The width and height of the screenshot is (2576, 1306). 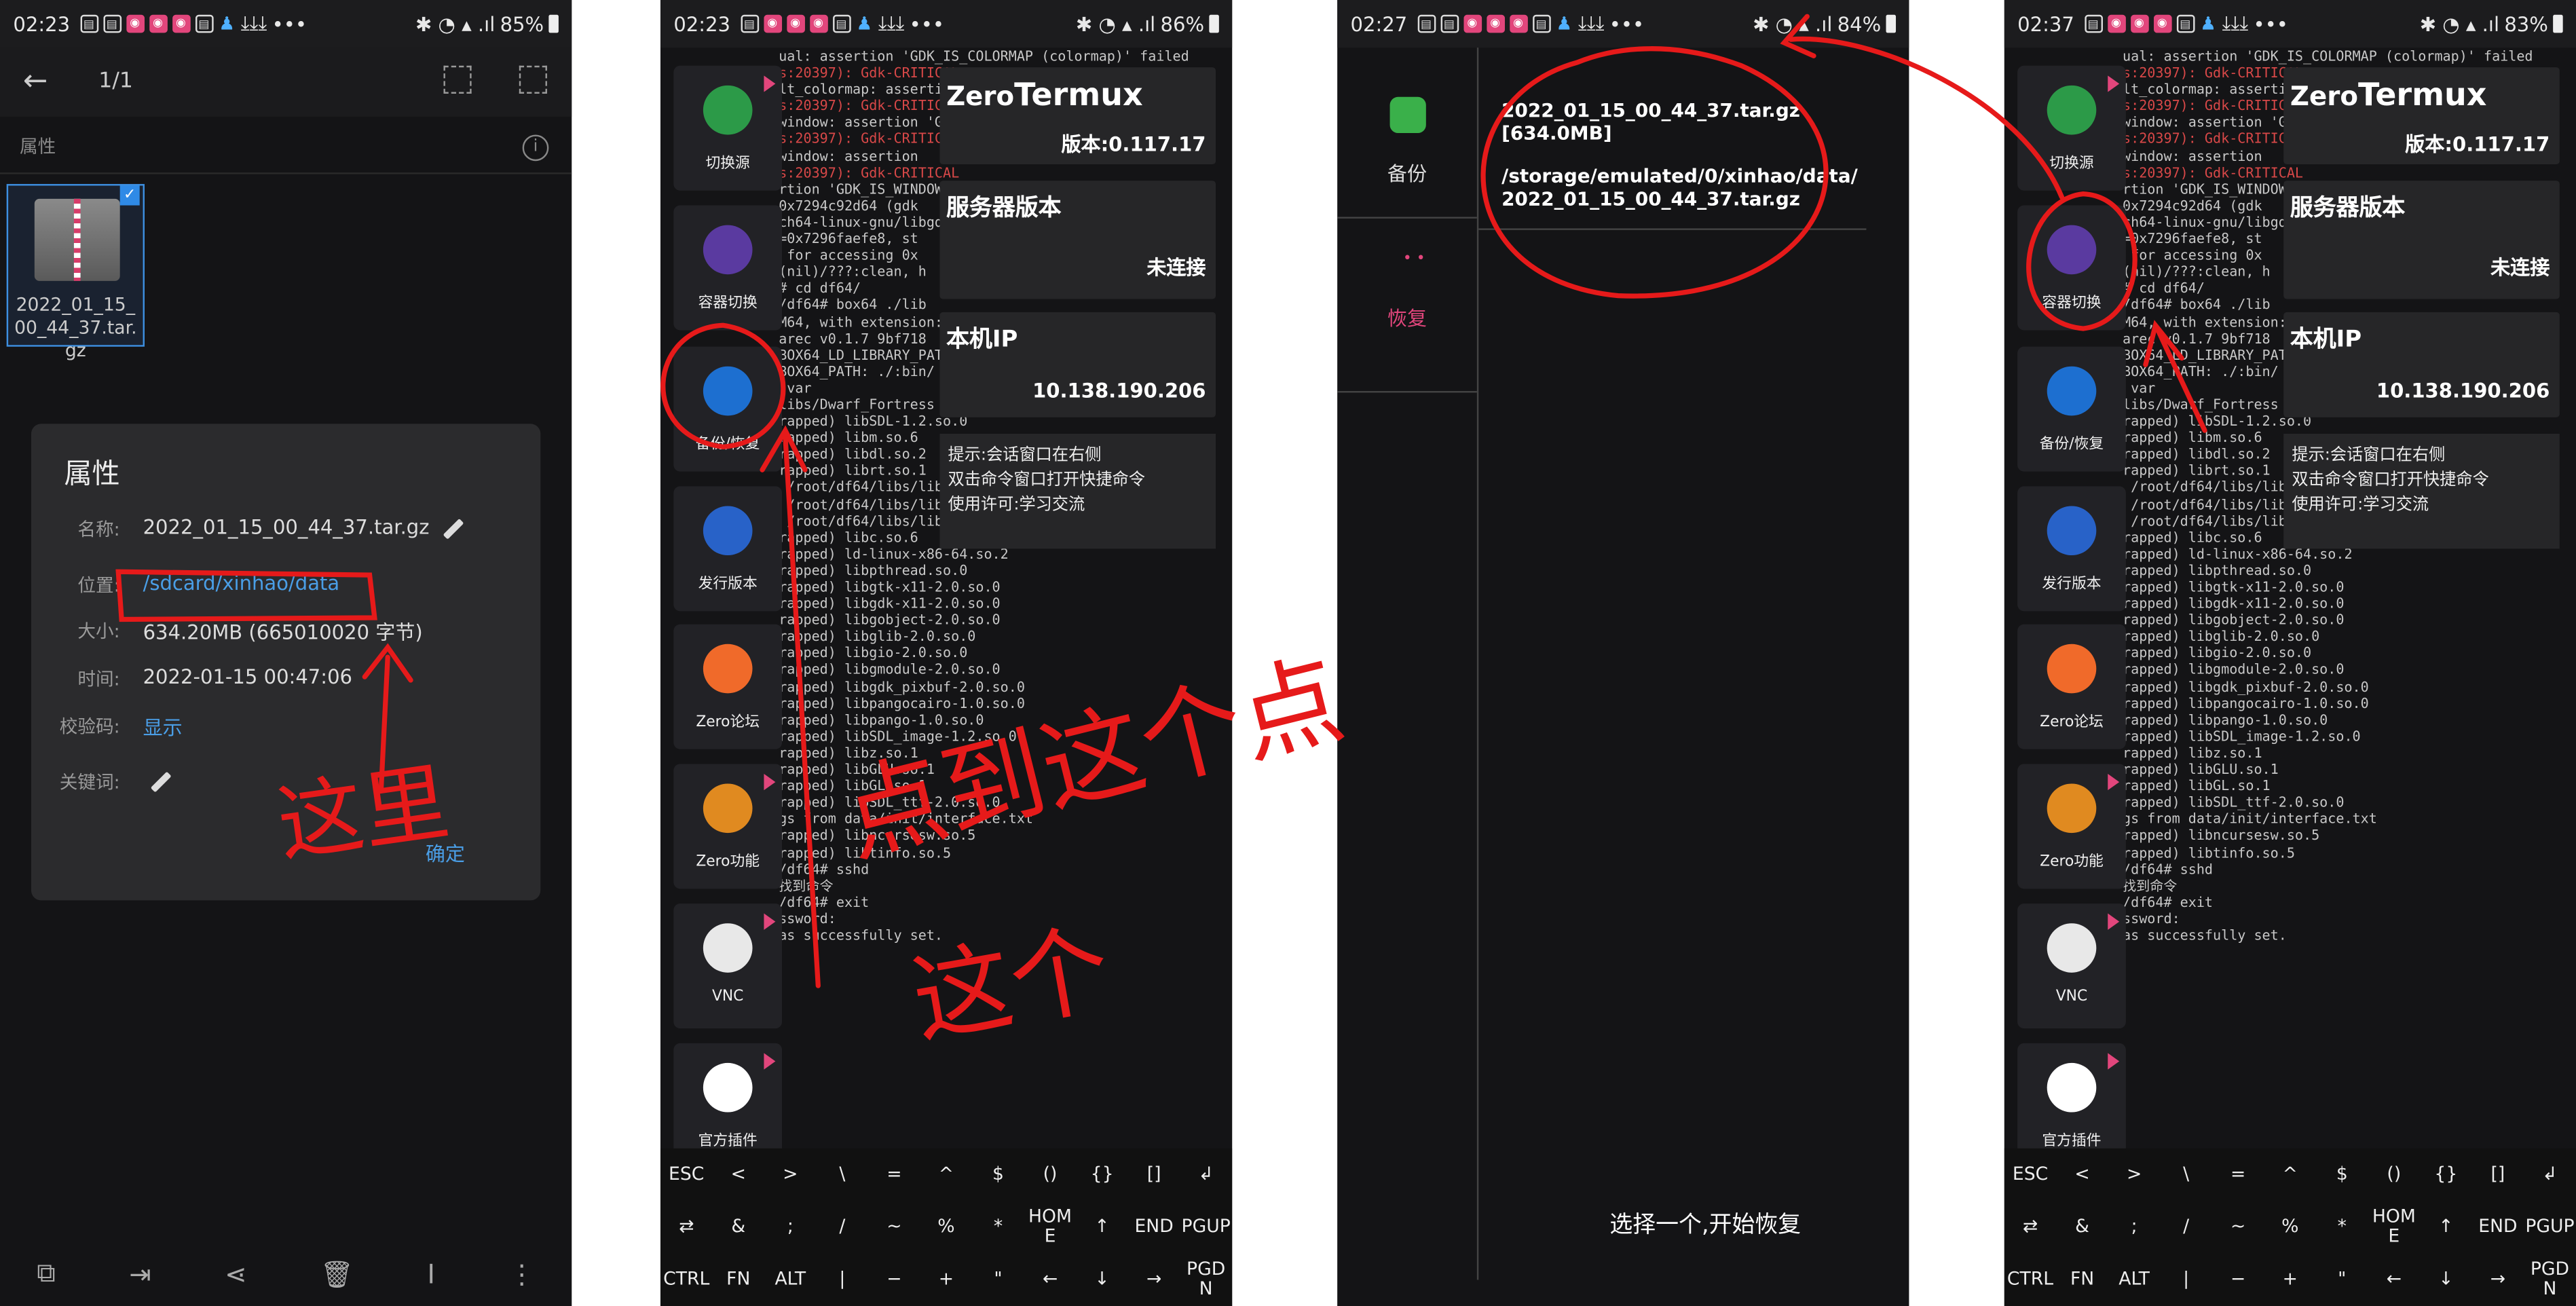 I want to click on show-hash-link: 显示, so click(x=163, y=727).